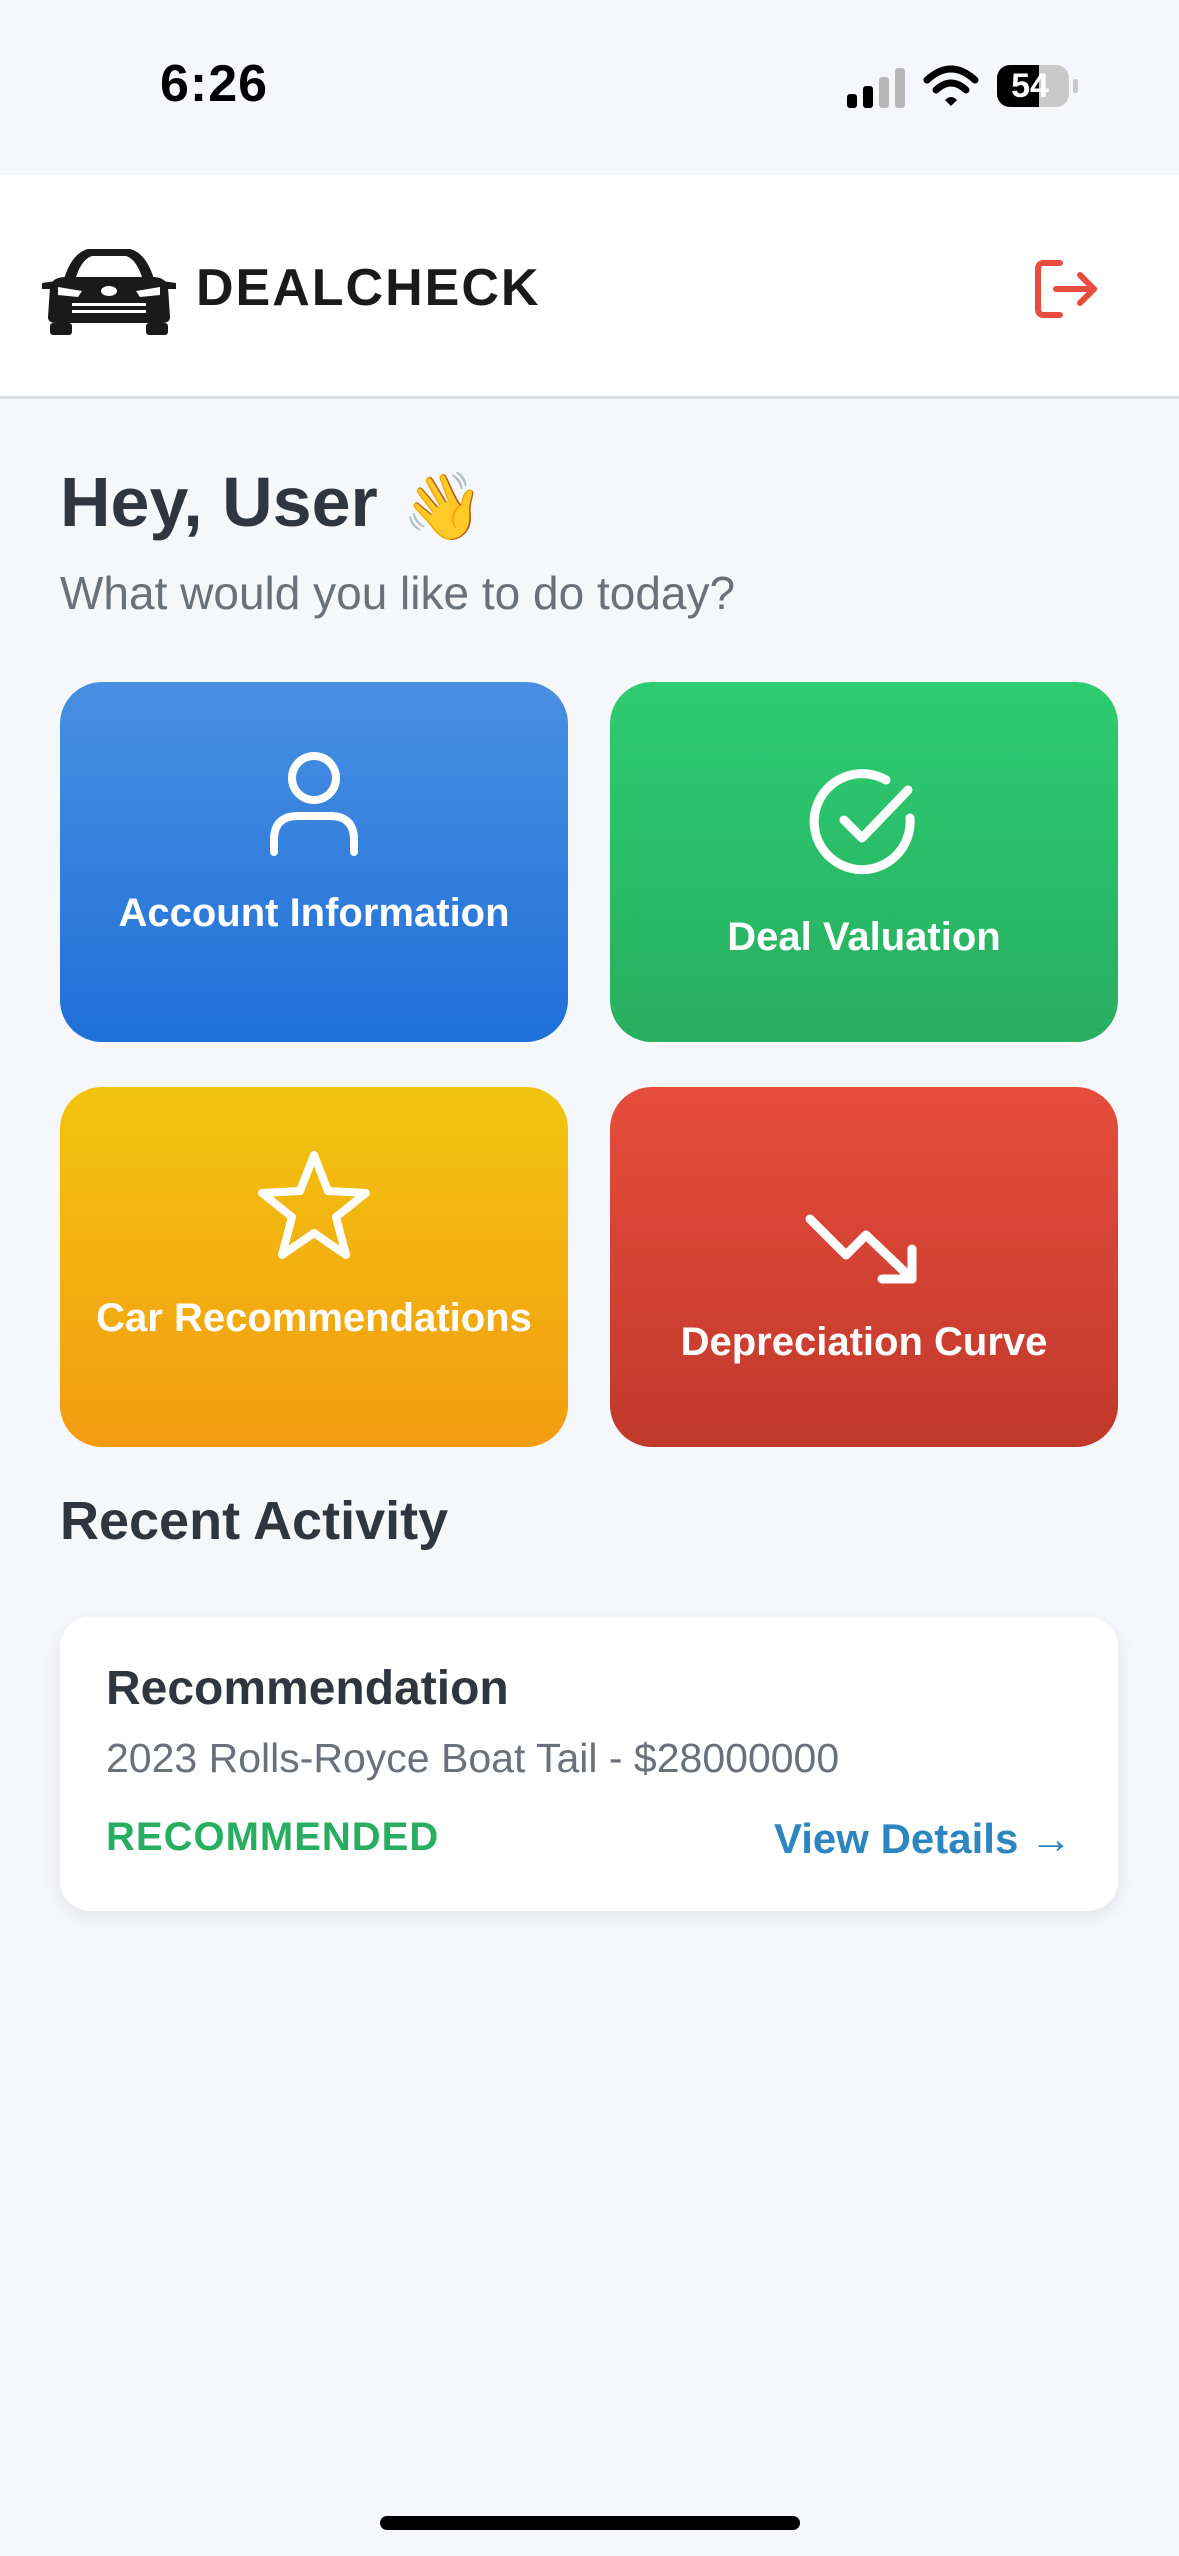  What do you see at coordinates (589, 87) in the screenshot?
I see `status-bar: 6:26 54` at bounding box center [589, 87].